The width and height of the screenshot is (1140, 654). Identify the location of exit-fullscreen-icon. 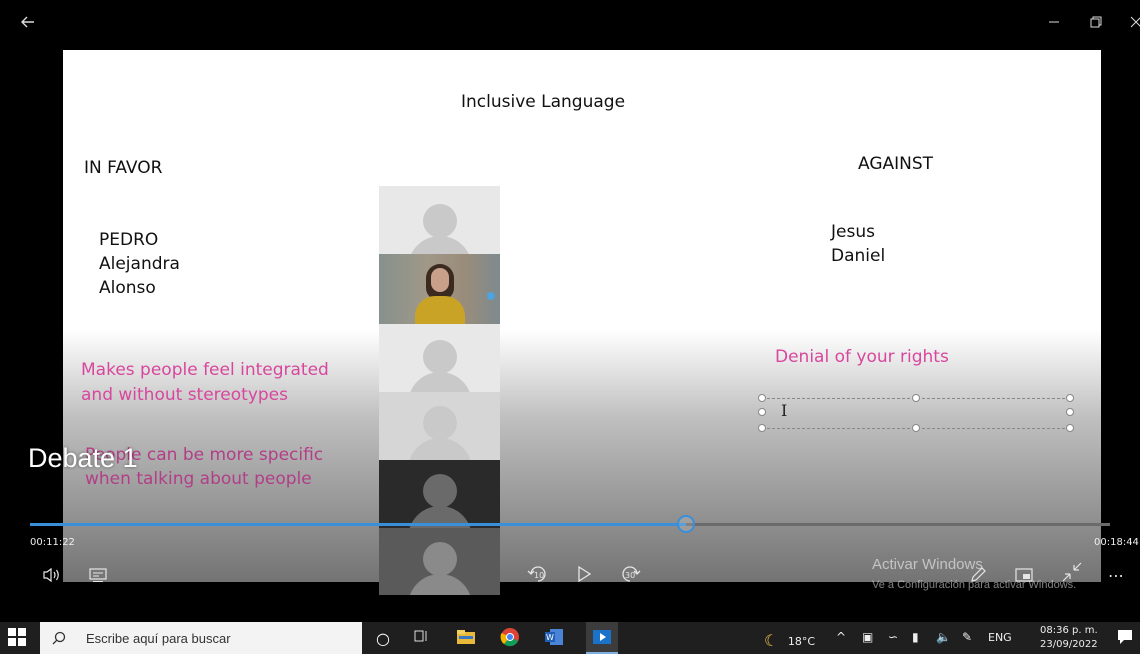
(1072, 572).